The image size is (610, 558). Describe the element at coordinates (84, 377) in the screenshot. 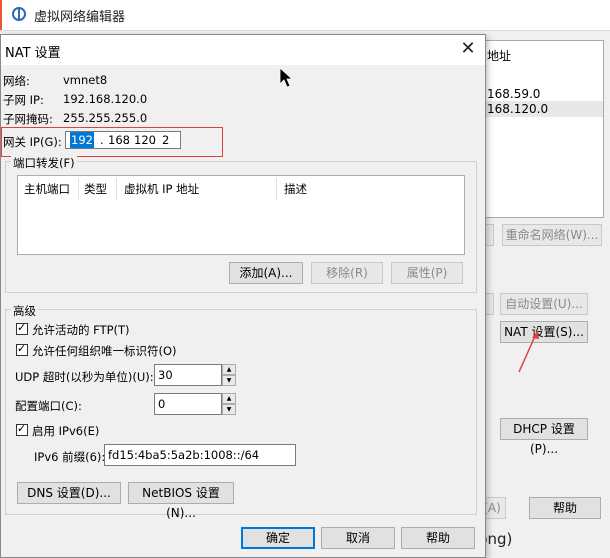

I see `udp-timeout-label: UDP 超时(以秒为单位)(U):` at that location.